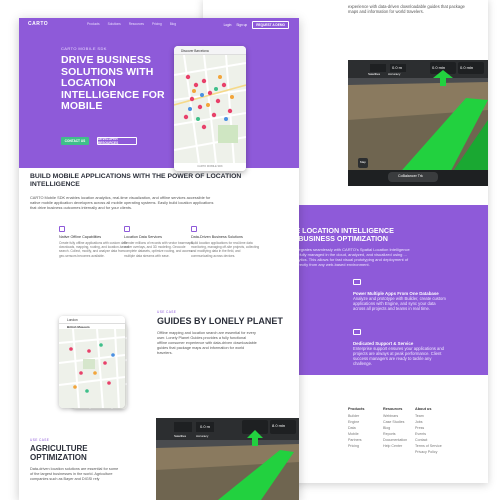 The image size is (500, 500). Describe the element at coordinates (75, 141) in the screenshot. I see `contact-us-button: CONTACT US` at that location.